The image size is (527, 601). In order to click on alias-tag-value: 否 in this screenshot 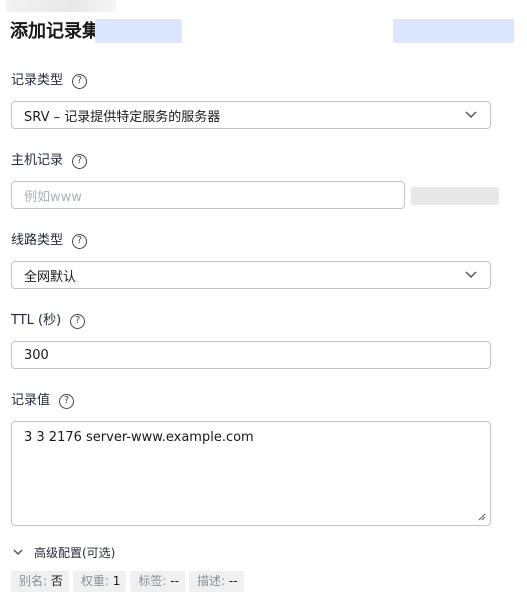, I will do `click(56, 581)`.